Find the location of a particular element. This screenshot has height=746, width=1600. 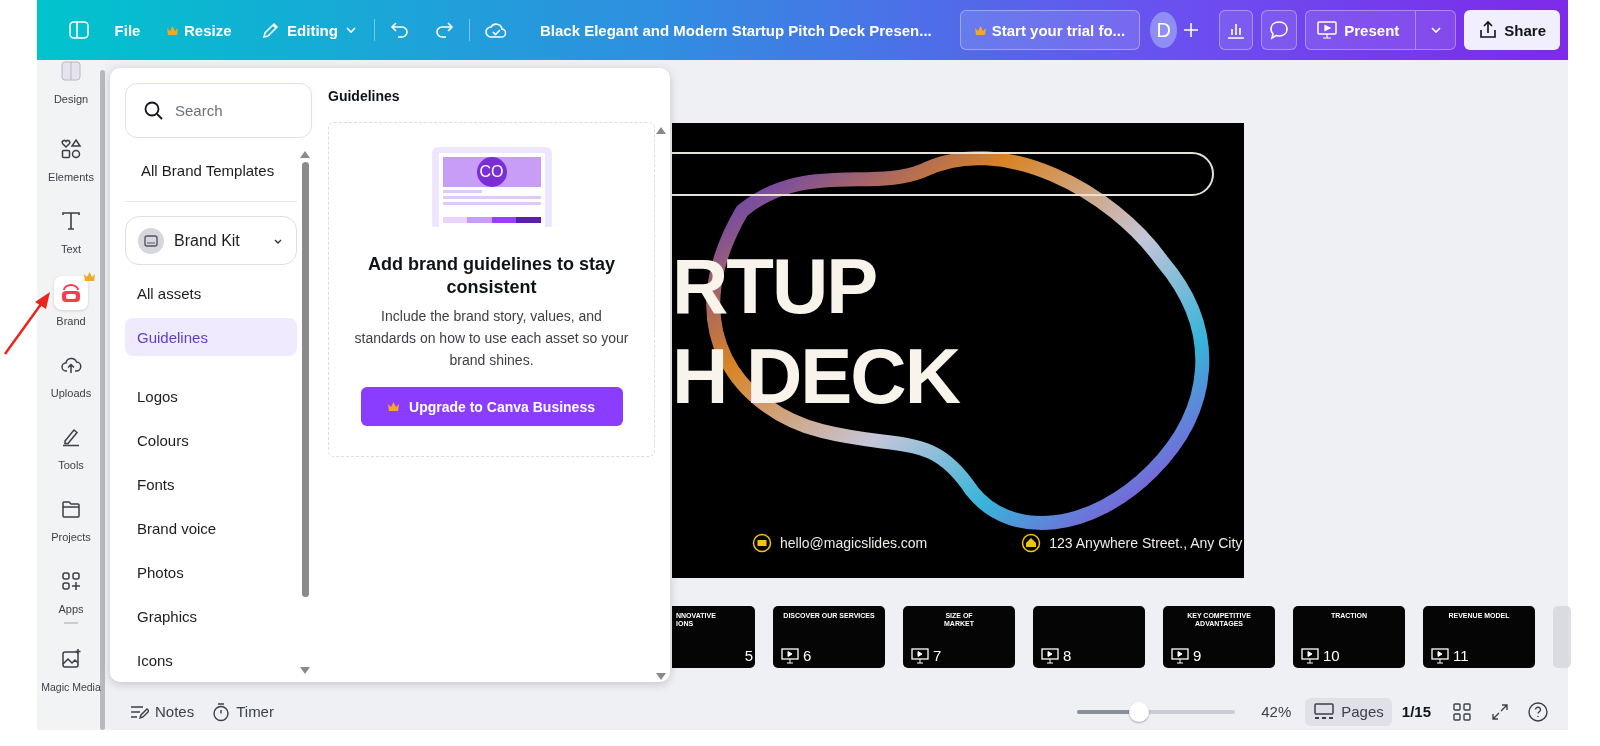

sidebar-item: Design is located at coordinates (71, 93).